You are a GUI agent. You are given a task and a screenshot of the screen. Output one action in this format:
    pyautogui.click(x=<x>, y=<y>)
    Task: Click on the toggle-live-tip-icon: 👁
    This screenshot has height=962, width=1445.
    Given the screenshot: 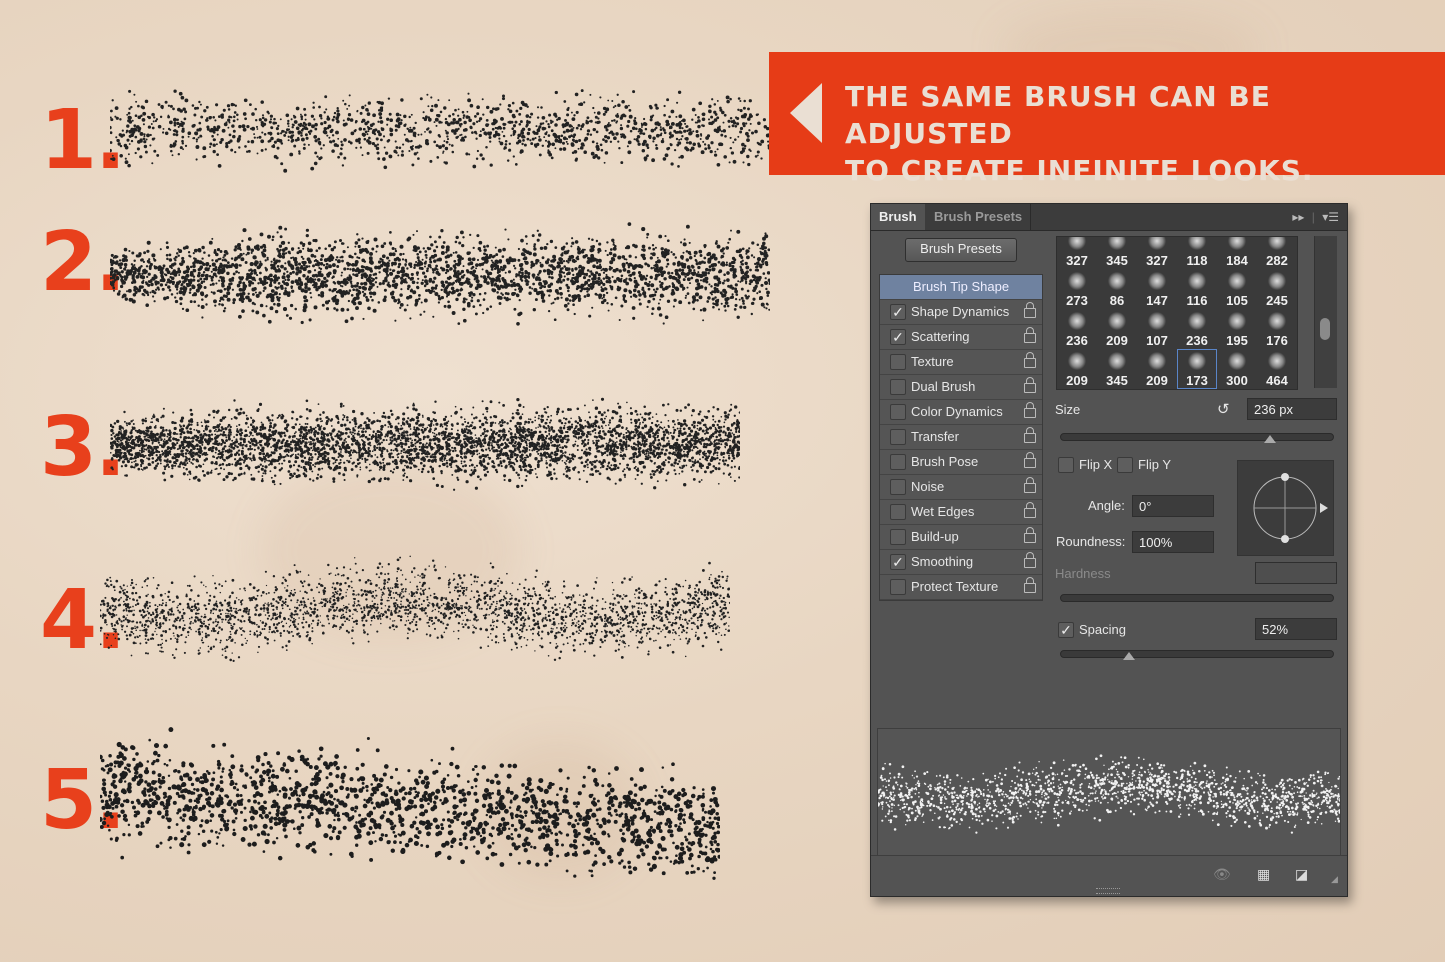 What is the action you would take?
    pyautogui.click(x=1222, y=874)
    